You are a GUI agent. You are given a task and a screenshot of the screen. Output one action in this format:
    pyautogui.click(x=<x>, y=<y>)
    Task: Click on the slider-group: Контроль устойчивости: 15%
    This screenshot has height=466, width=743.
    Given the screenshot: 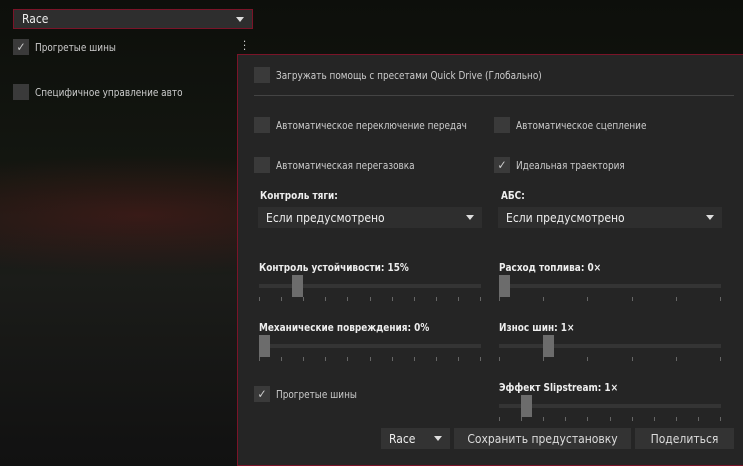 What is the action you would take?
    pyautogui.click(x=370, y=281)
    